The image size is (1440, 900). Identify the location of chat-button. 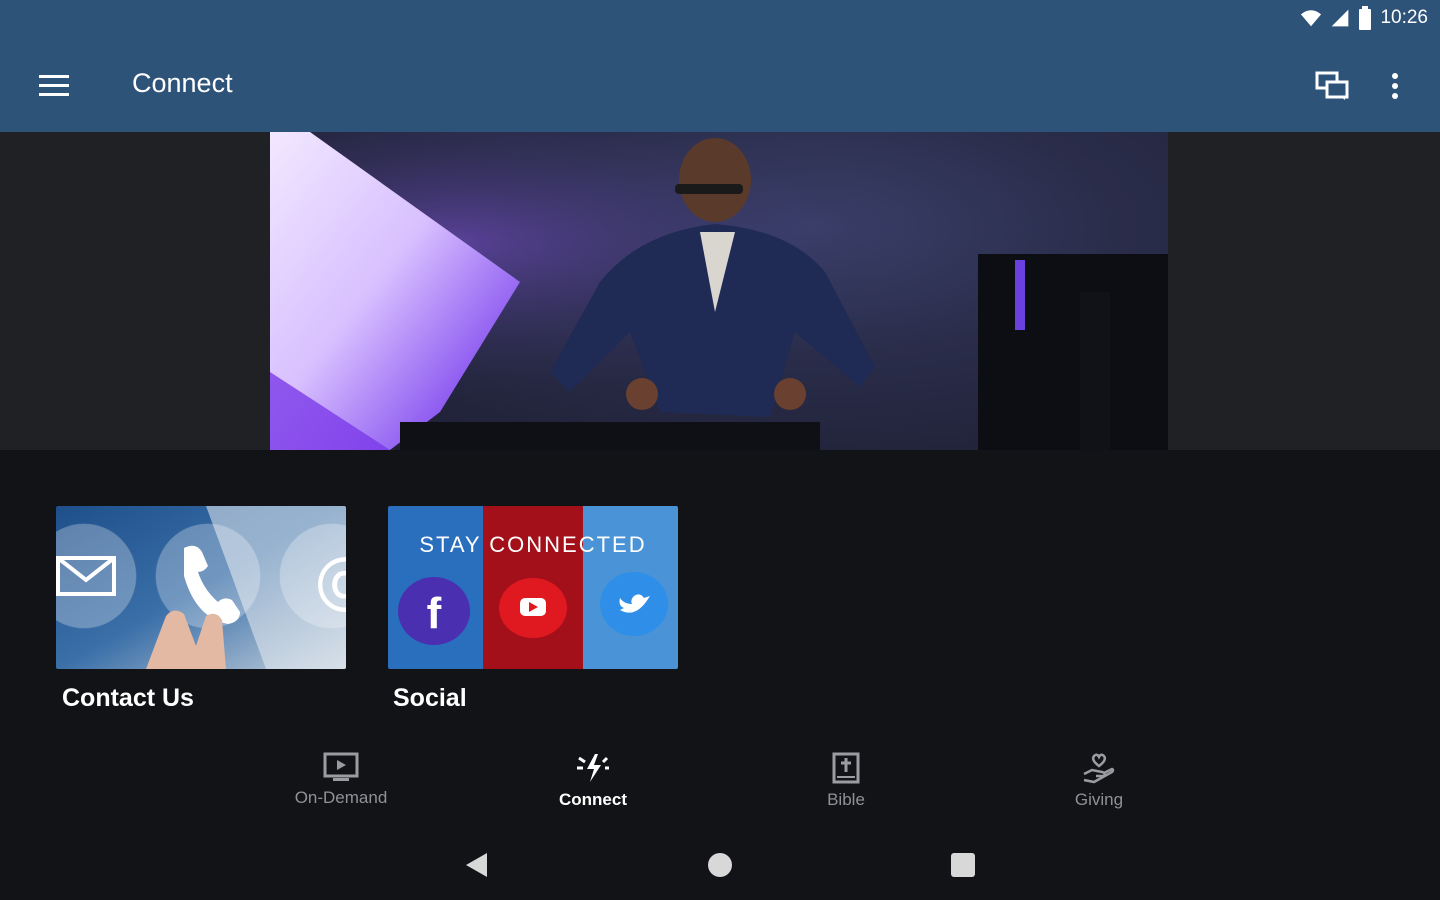
(1332, 86).